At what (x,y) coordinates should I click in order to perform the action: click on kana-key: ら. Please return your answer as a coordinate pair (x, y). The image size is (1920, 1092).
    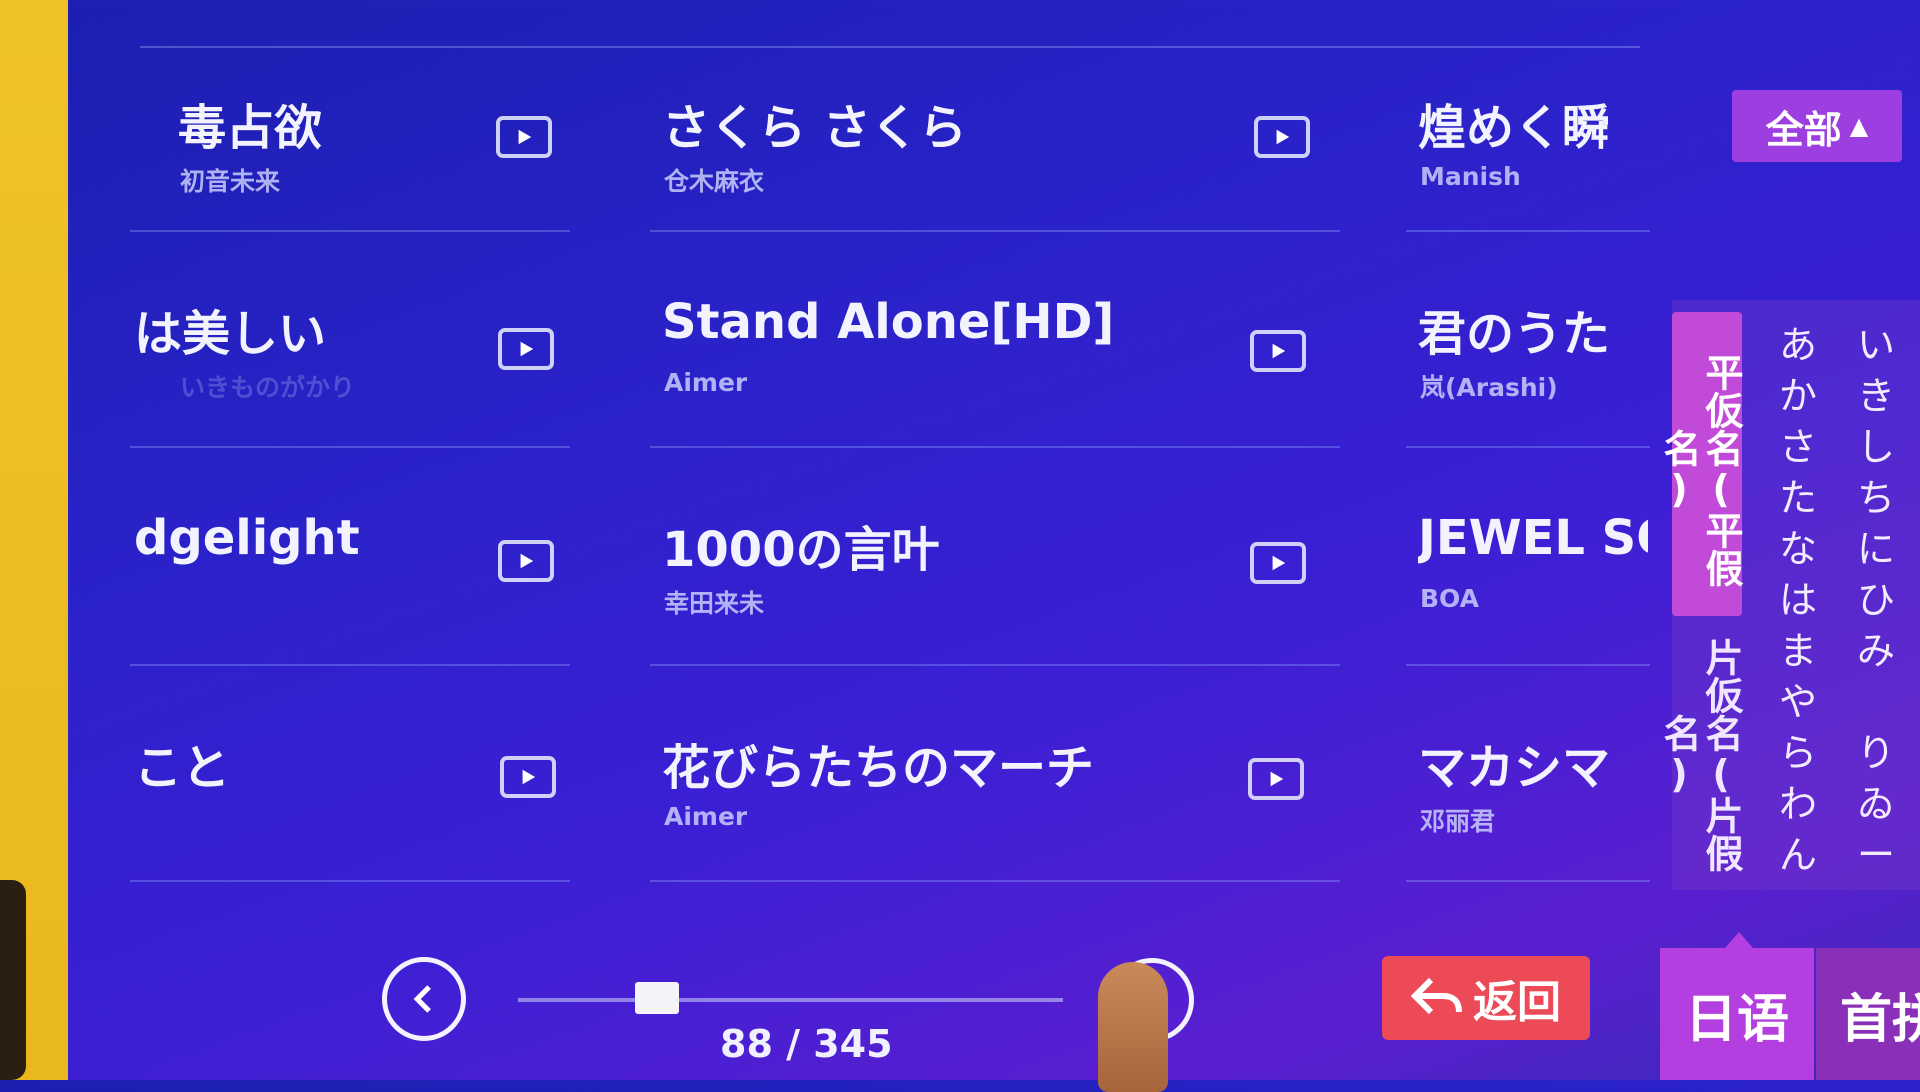
    Looking at the image, I should click on (1798, 753).